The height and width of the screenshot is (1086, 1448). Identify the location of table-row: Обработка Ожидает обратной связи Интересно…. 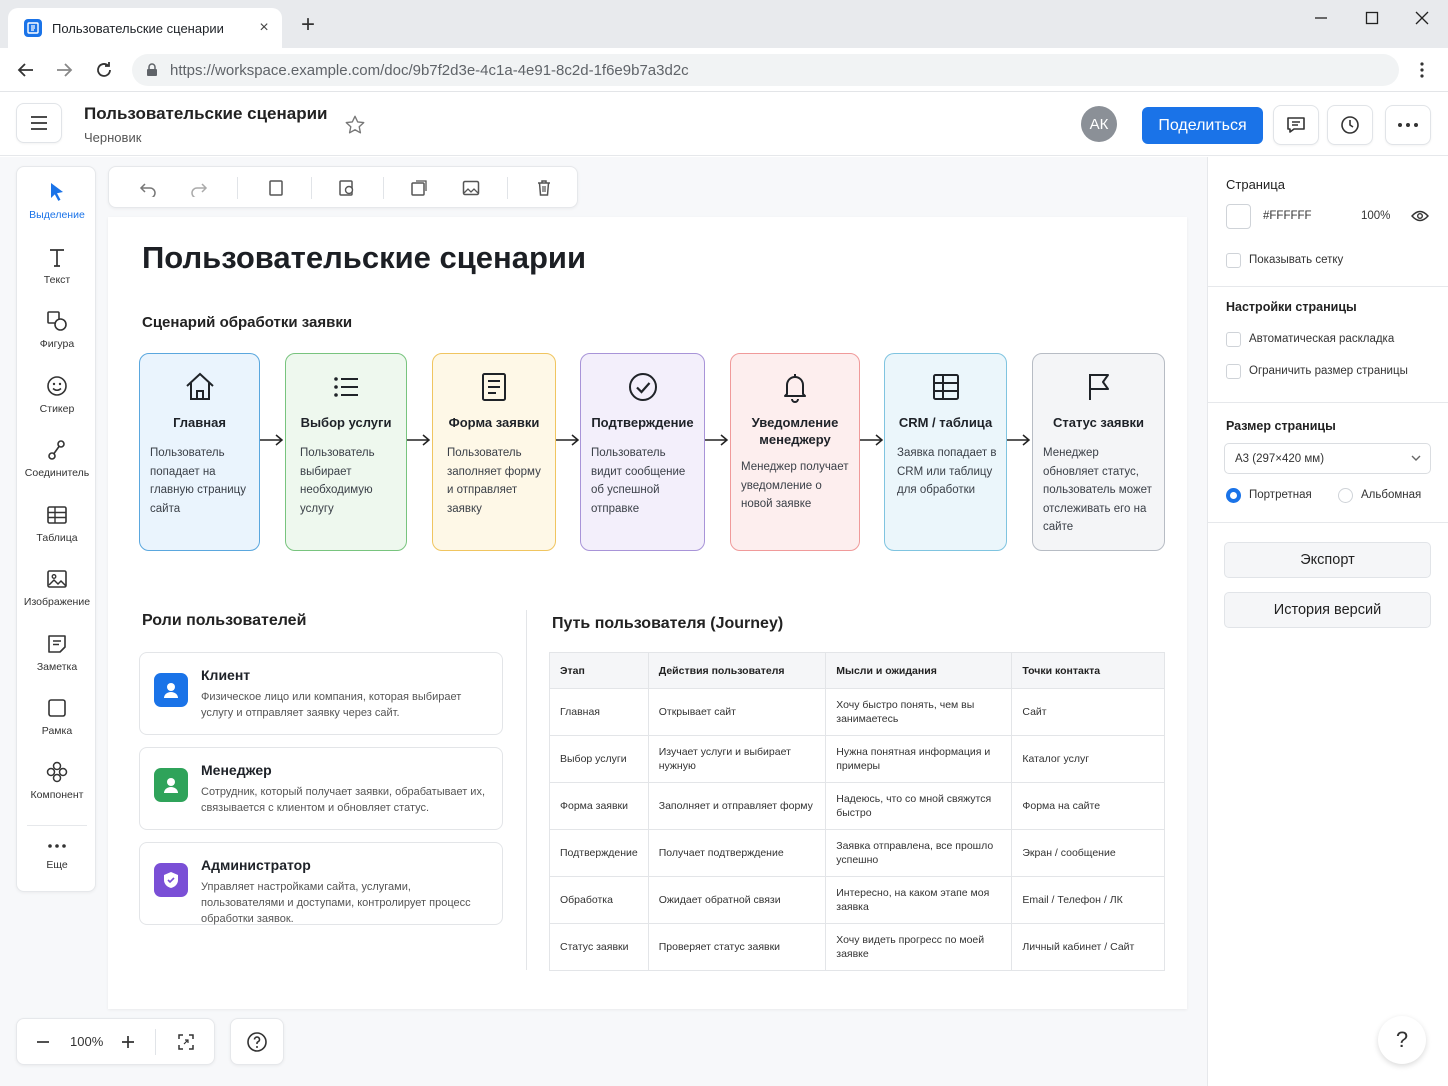
(857, 900).